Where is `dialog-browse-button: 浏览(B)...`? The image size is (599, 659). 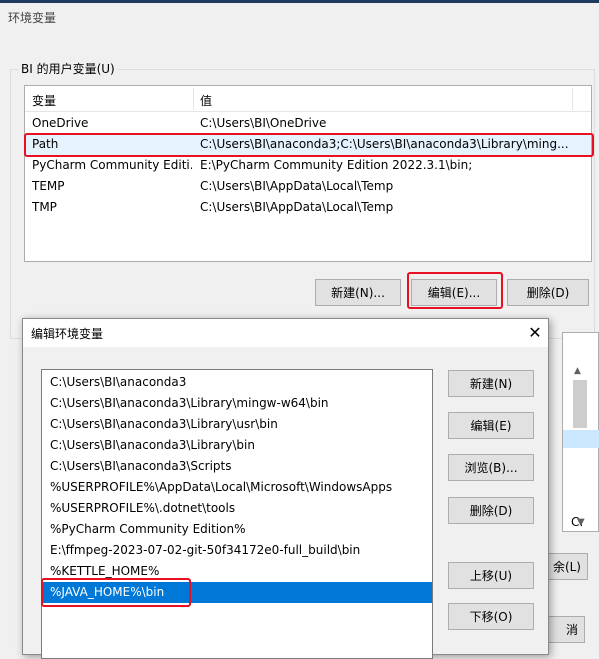 dialog-browse-button: 浏览(B)... is located at coordinates (491, 467).